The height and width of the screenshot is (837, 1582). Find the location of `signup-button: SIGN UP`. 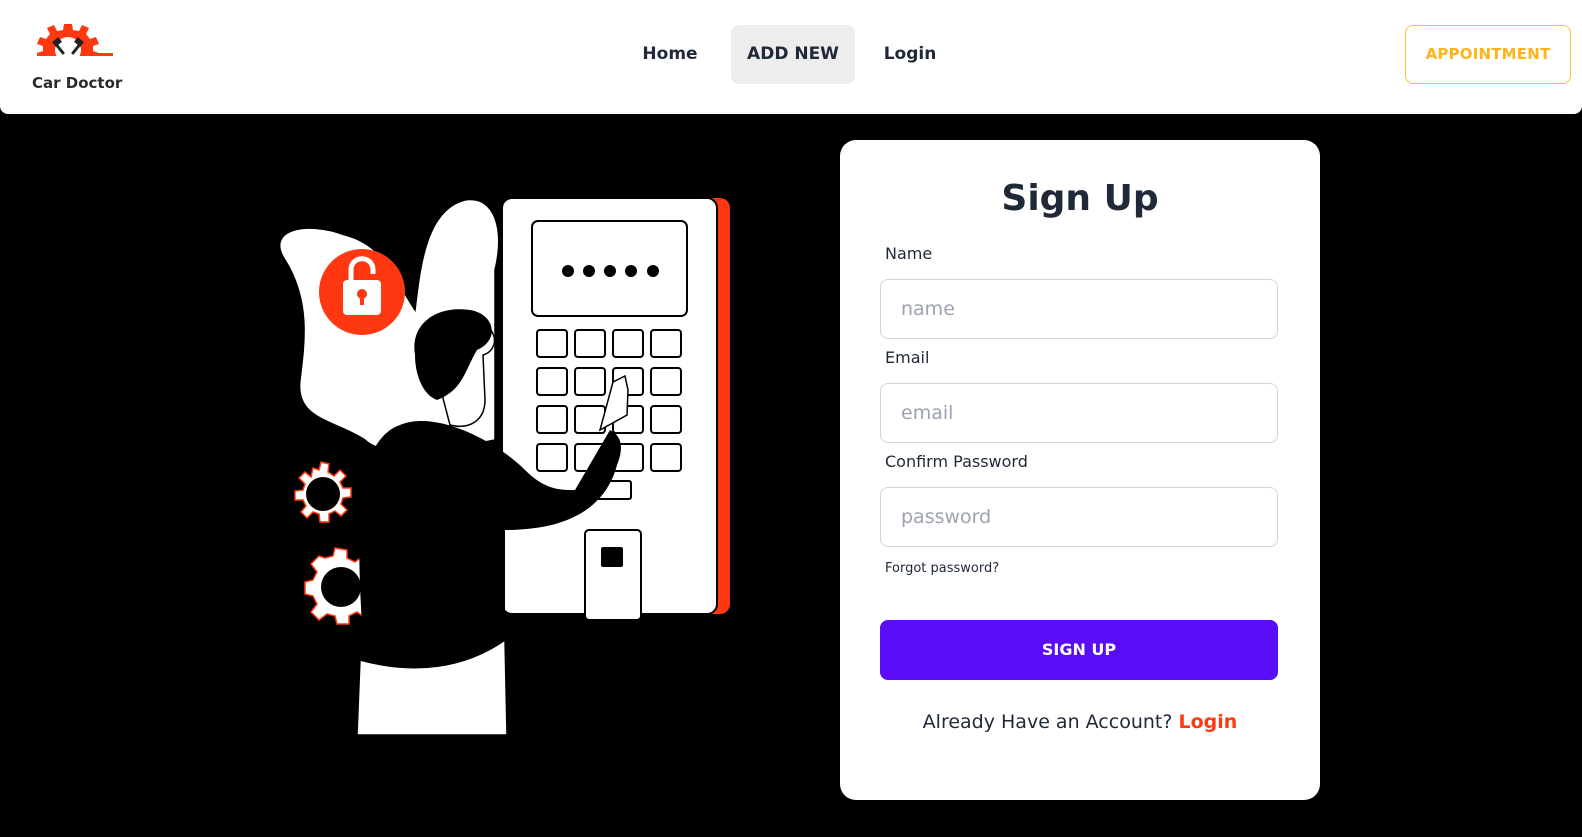

signup-button: SIGN UP is located at coordinates (1079, 650).